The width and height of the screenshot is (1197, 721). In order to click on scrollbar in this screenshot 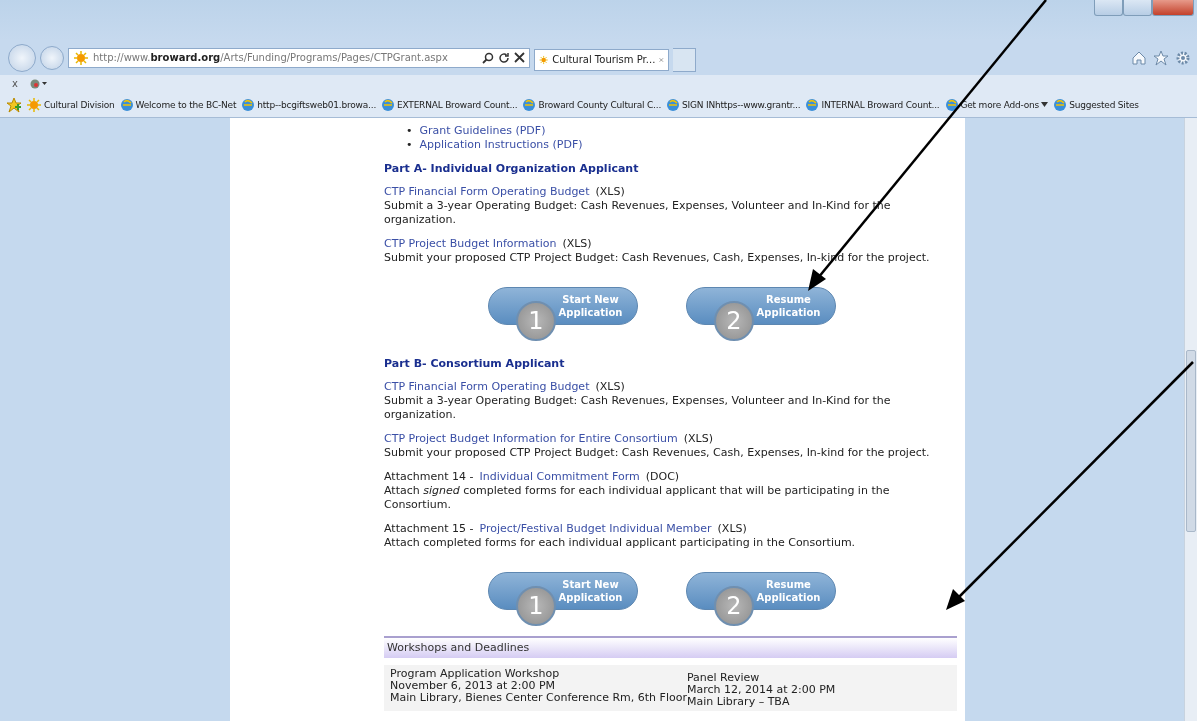, I will do `click(1190, 419)`.